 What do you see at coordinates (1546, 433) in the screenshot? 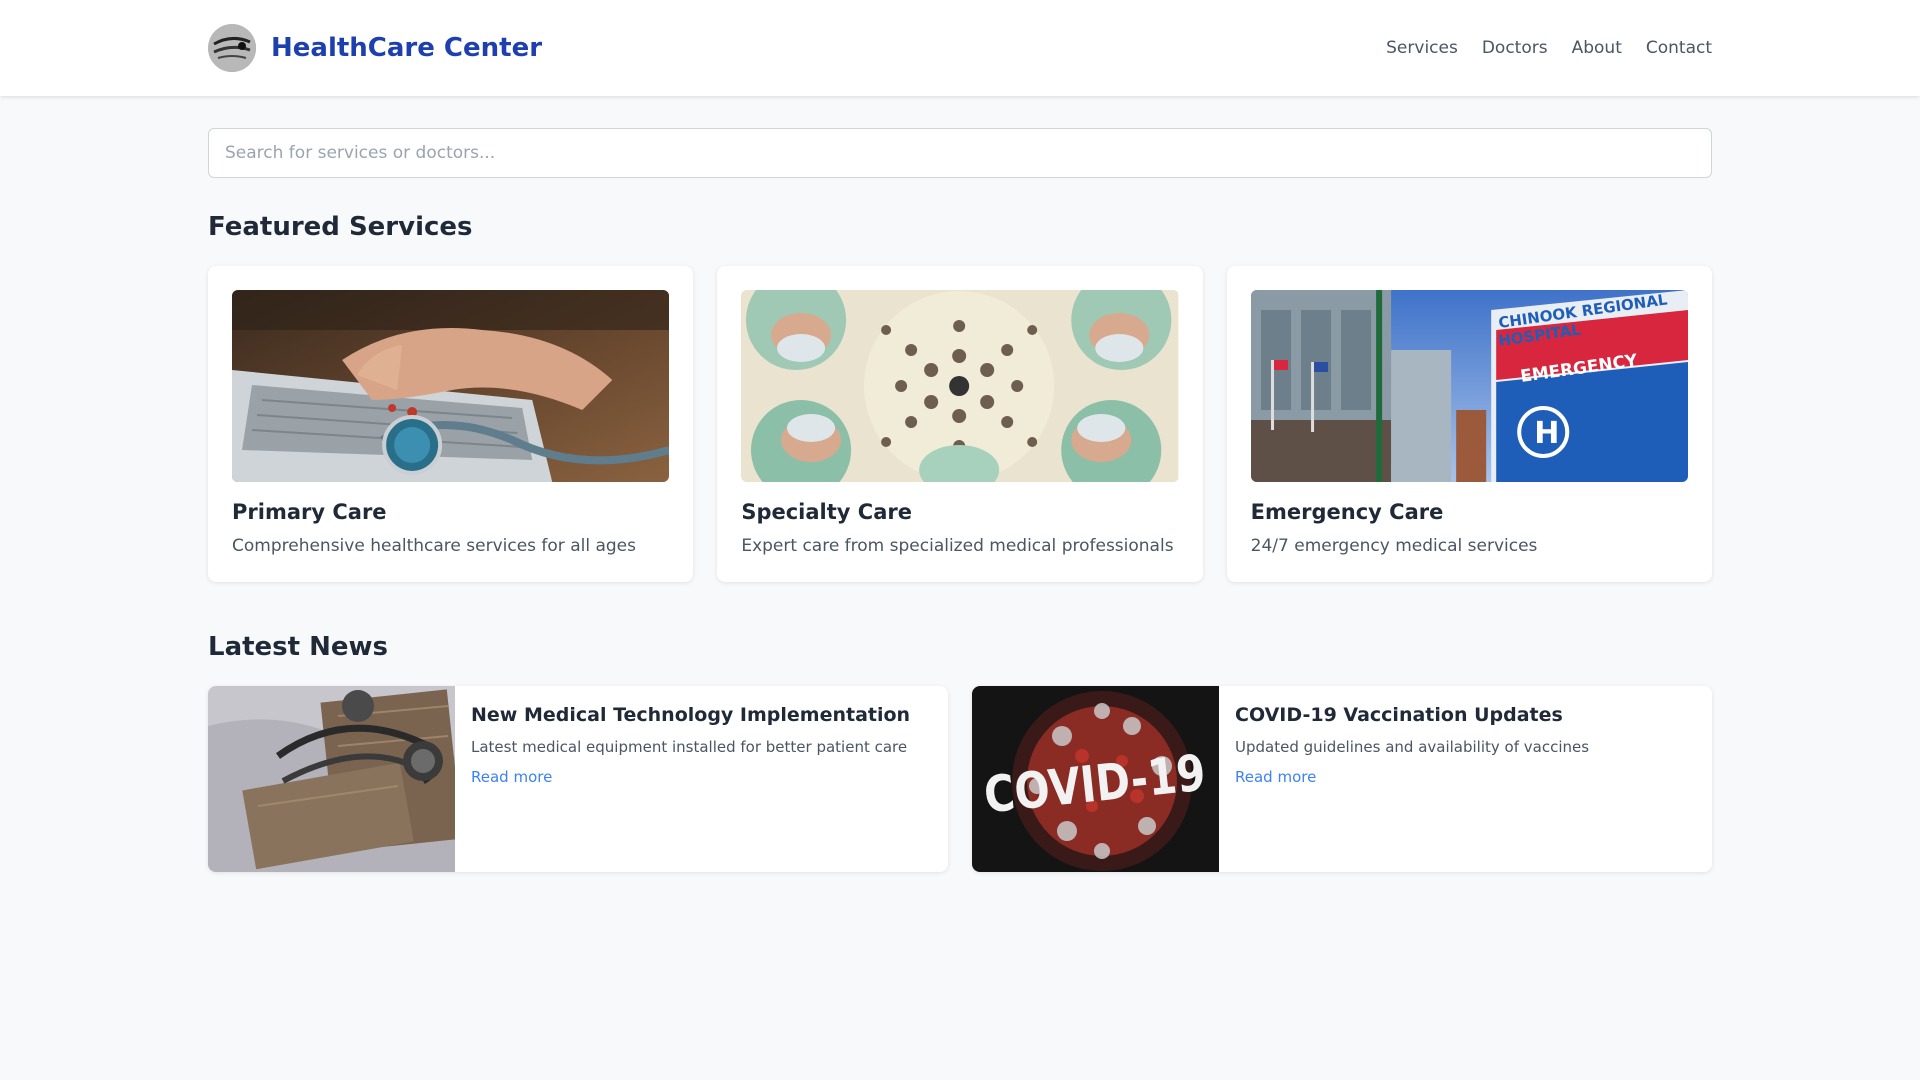
I see `hospital-h-symbol: H` at bounding box center [1546, 433].